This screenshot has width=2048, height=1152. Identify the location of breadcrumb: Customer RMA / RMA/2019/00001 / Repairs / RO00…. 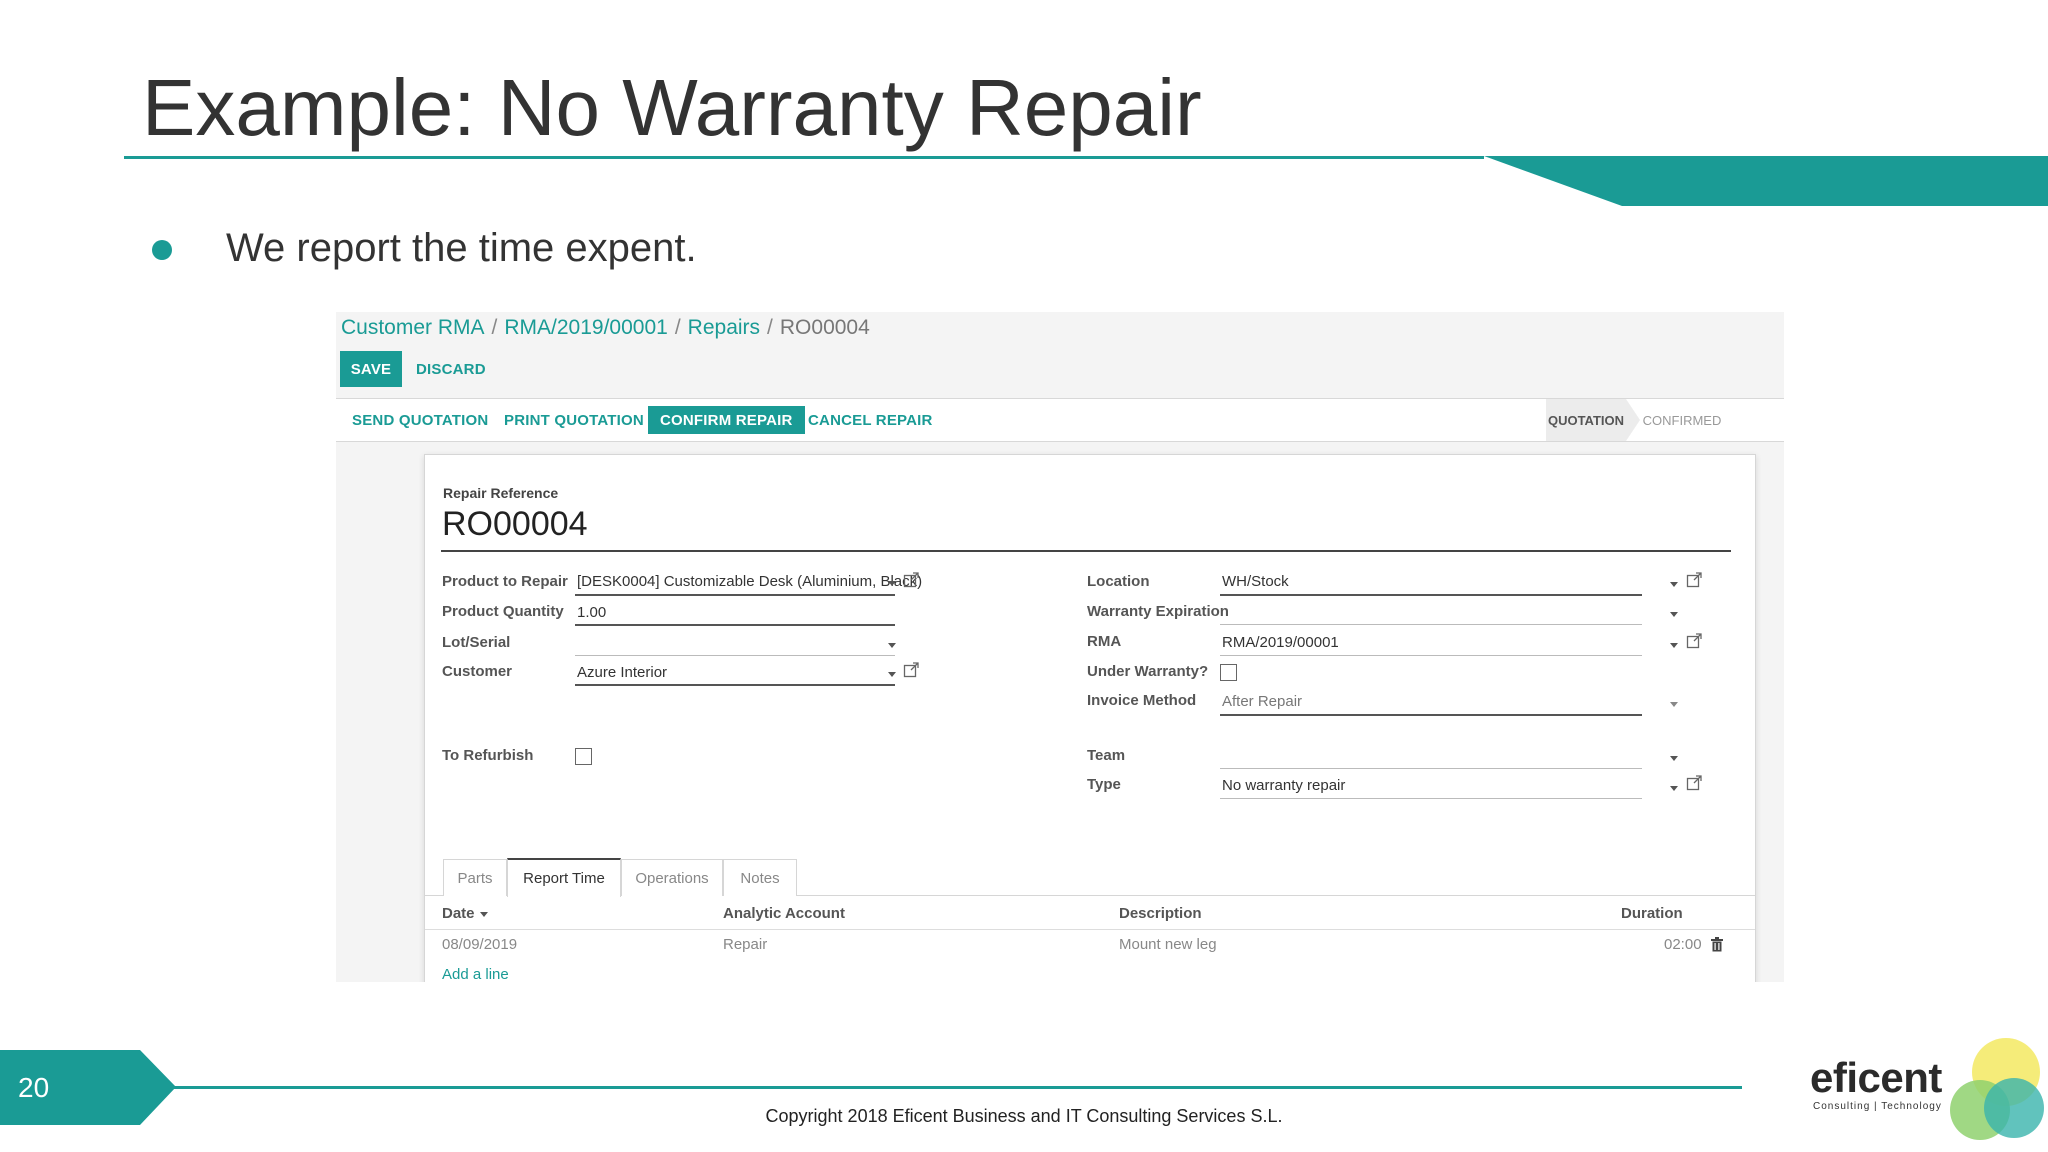
(605, 328).